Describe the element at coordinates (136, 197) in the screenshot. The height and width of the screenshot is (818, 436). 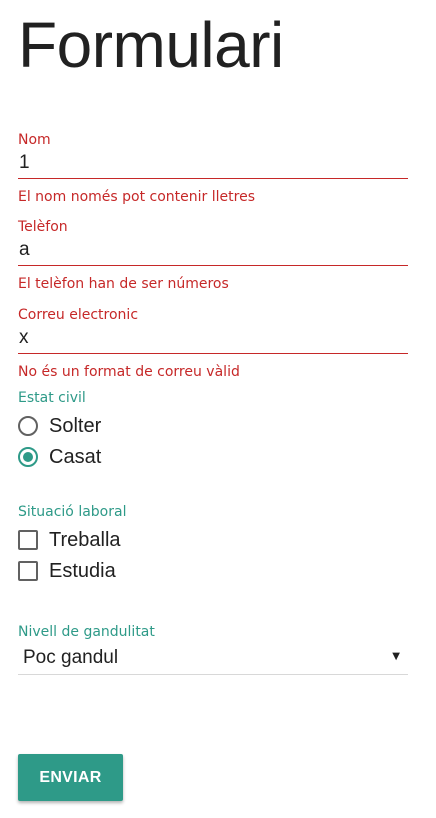
I see `nom-error: El nom només pot contenir lletres` at that location.